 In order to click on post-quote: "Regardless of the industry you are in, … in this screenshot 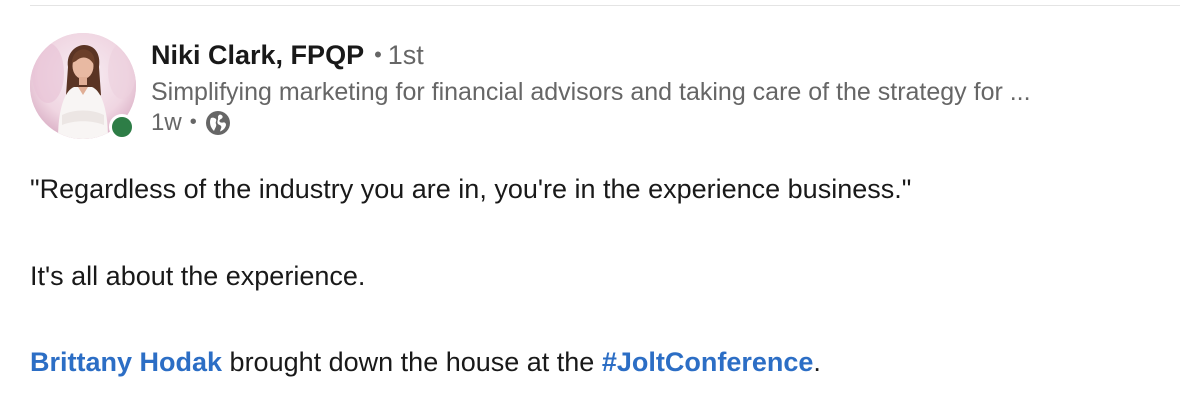, I will do `click(471, 189)`.